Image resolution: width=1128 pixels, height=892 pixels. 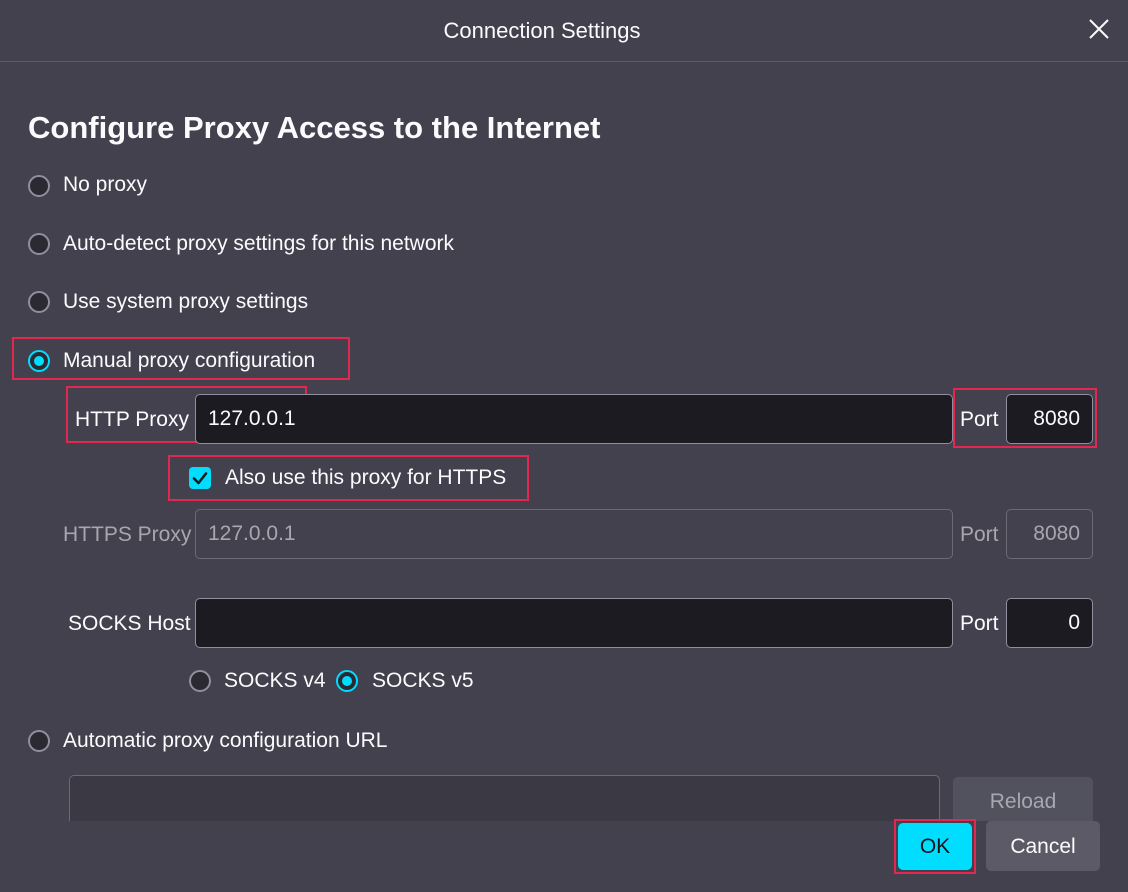 I want to click on radio-auto-config-url, so click(x=39, y=741).